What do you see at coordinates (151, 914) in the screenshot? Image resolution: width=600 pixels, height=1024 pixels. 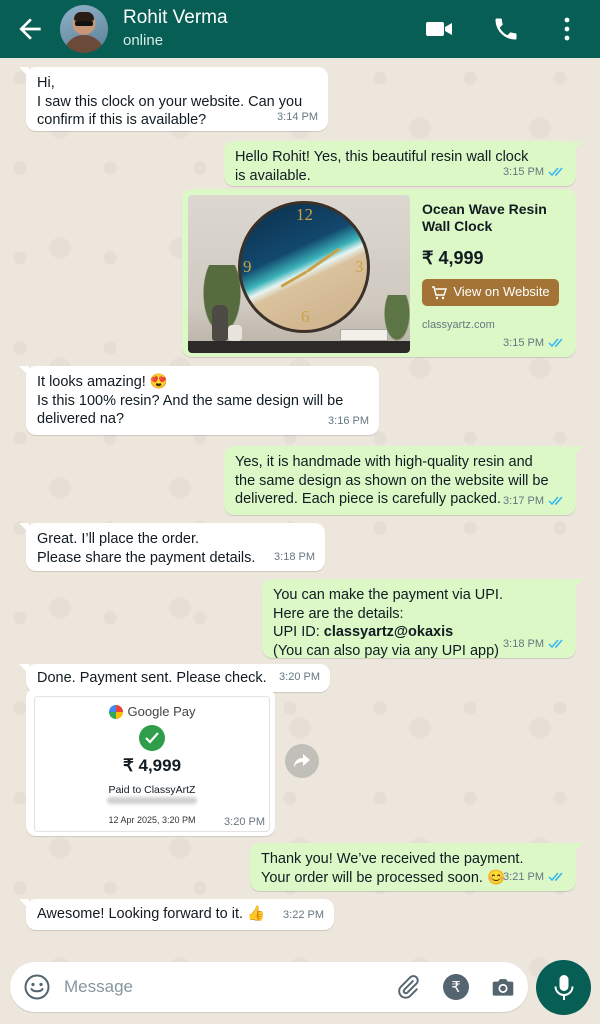 I see `message-text: Awesome! Looking forward to it. 👍` at bounding box center [151, 914].